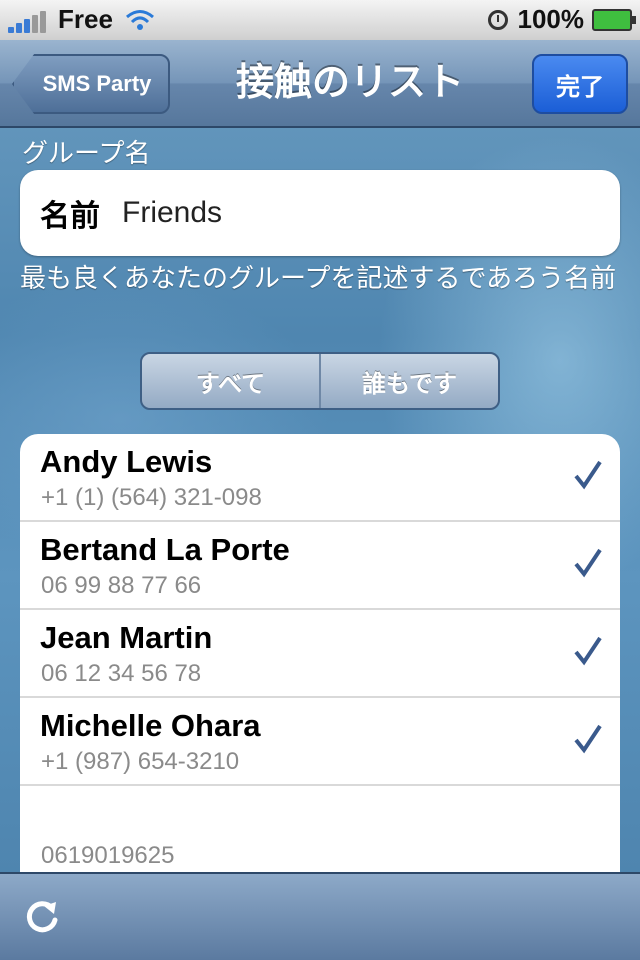 The width and height of the screenshot is (640, 960). I want to click on contact-phone: 0619019625, so click(108, 855).